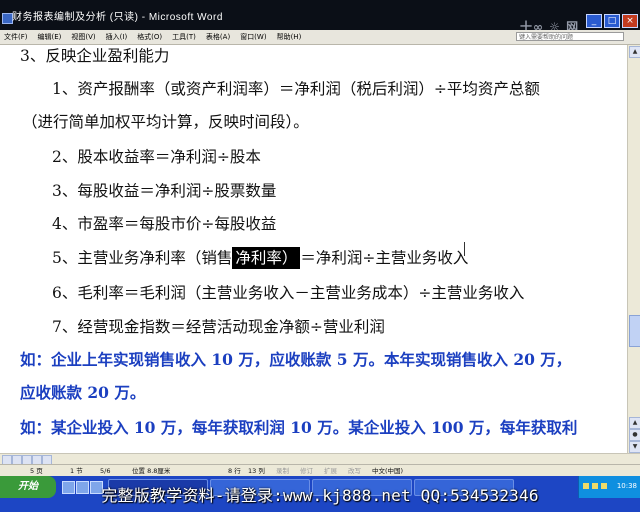  Describe the element at coordinates (634, 435) in the screenshot. I see `select-browse-object-icon: ●` at that location.